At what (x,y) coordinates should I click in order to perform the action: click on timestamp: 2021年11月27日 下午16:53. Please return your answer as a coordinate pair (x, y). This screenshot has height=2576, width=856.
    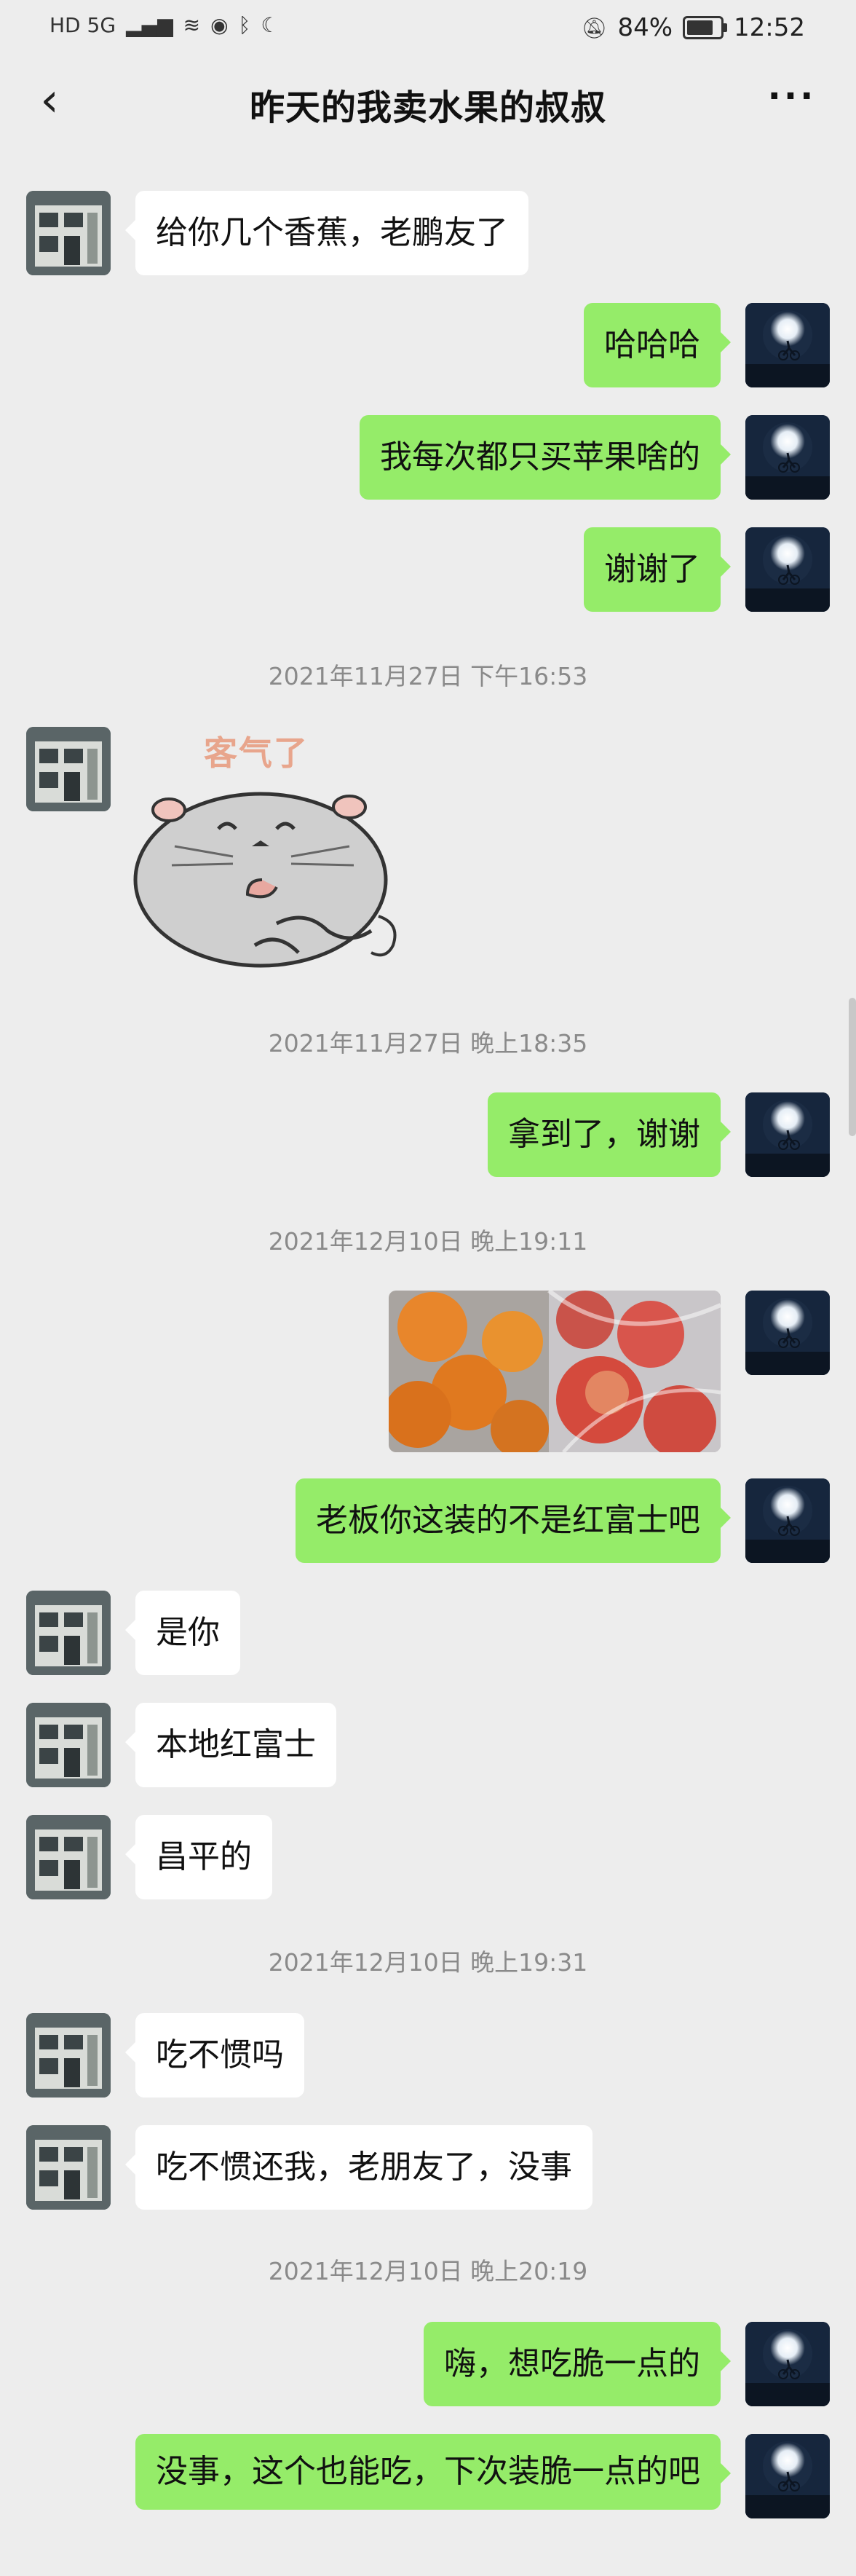
    Looking at the image, I should click on (428, 676).